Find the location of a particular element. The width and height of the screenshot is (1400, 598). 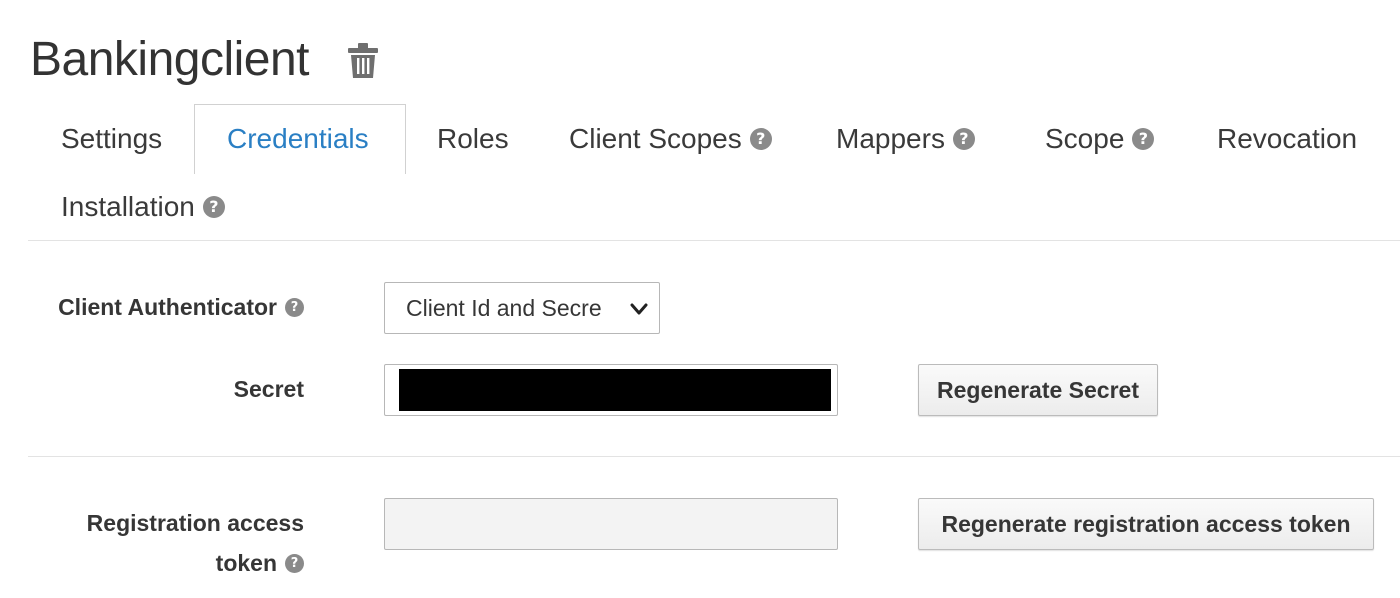

tab-client-scopes: Client Scopes ? is located at coordinates (670, 139).